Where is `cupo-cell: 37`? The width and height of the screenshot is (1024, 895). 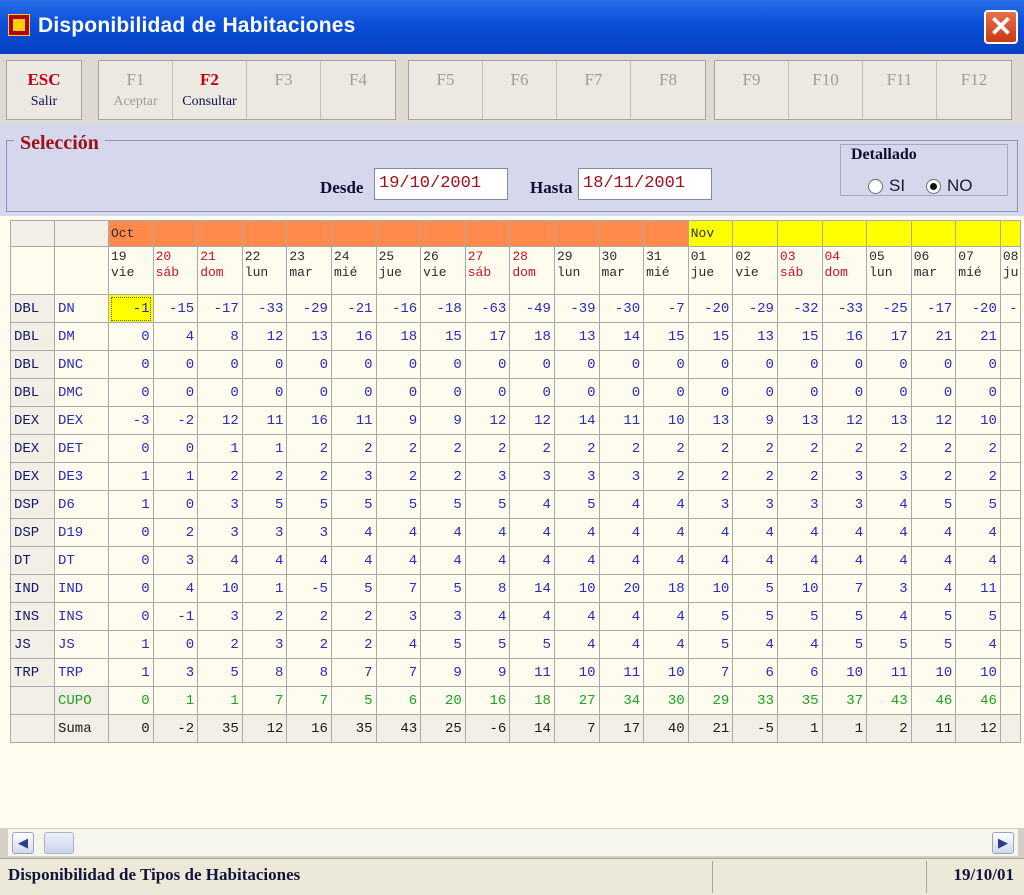 cupo-cell: 37 is located at coordinates (844, 700).